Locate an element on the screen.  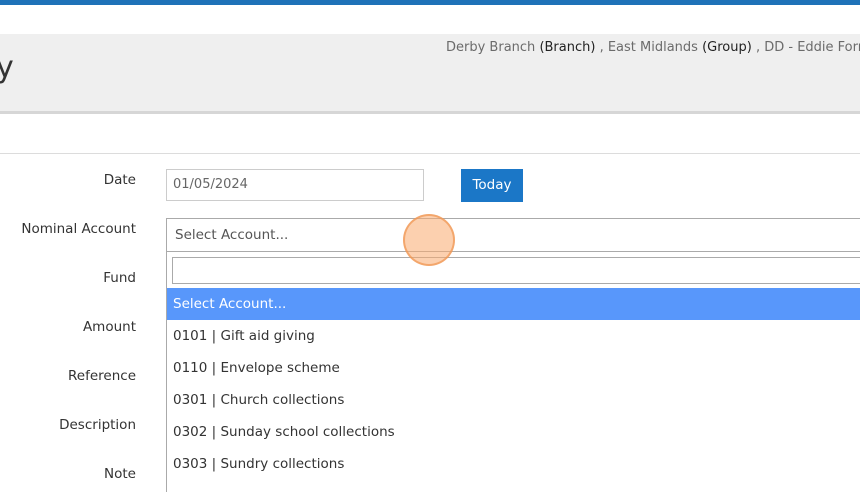
page-title: y is located at coordinates (7, 67).